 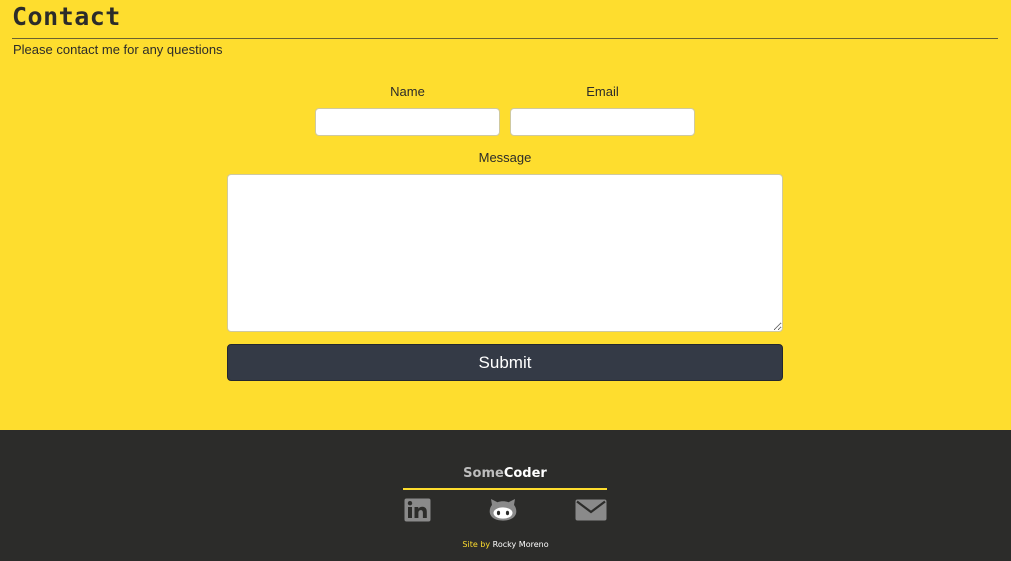 What do you see at coordinates (505, 38) in the screenshot?
I see `title-divider` at bounding box center [505, 38].